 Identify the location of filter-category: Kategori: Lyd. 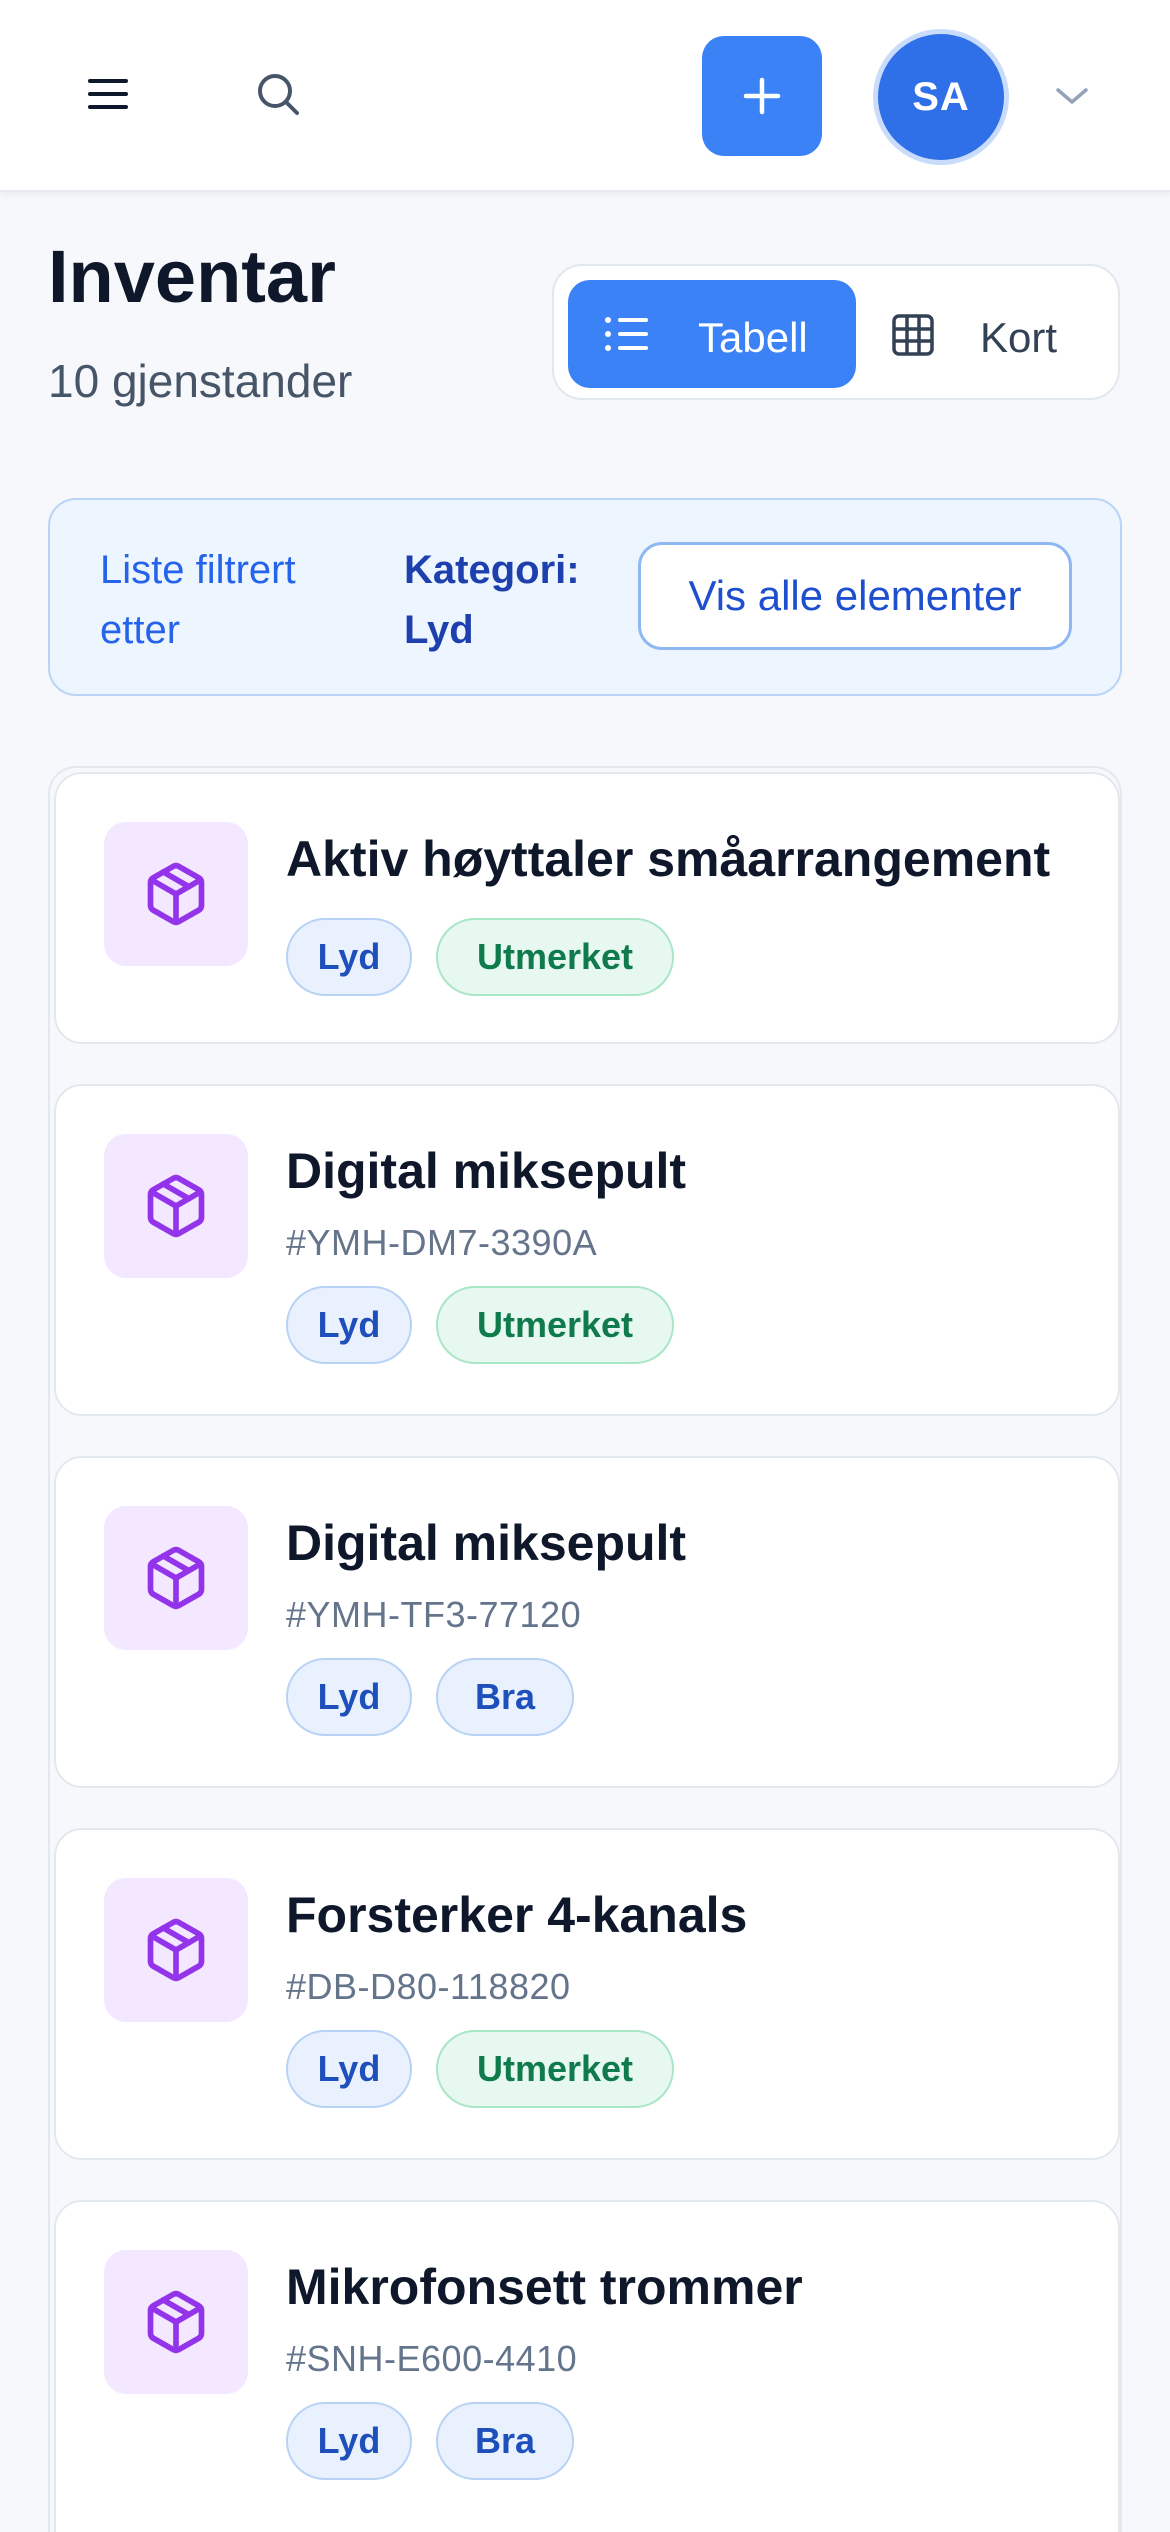
(492, 600).